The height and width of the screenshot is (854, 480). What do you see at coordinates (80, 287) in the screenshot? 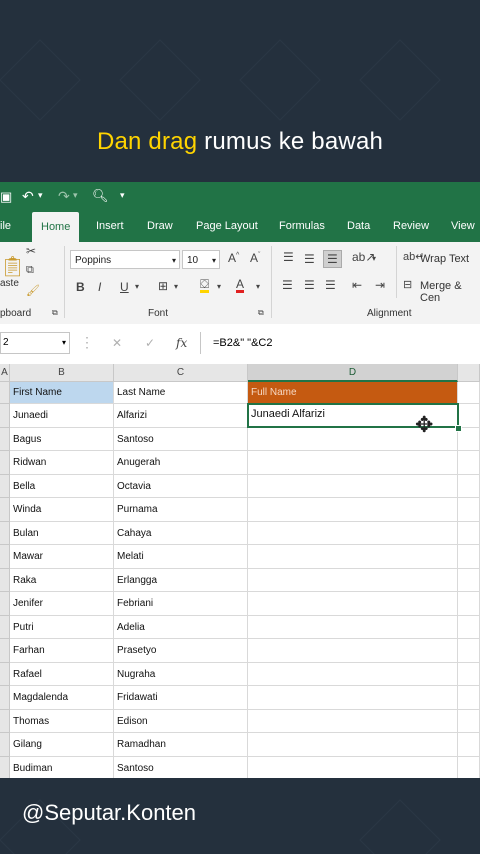
I see `bold-button: B` at bounding box center [80, 287].